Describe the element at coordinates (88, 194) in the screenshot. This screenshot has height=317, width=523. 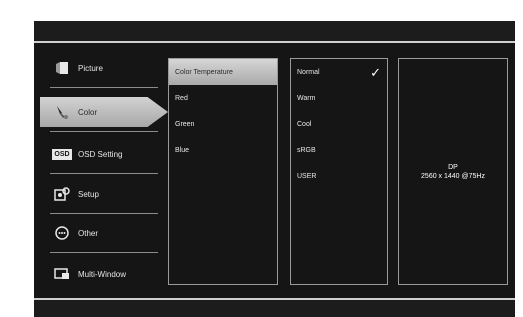
I see `menu-label-setup: Setup` at that location.